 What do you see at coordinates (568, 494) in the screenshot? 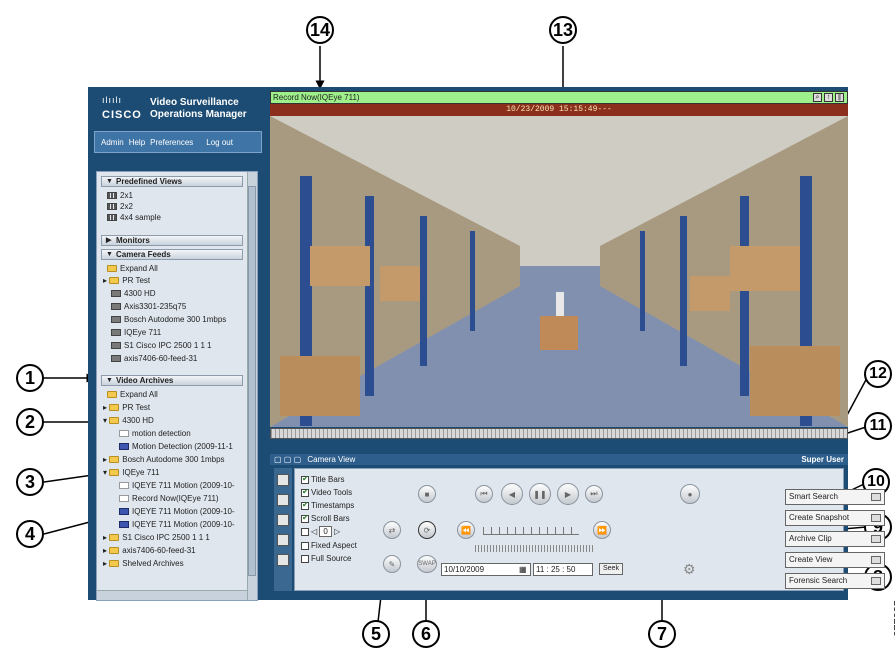
I see `play-icon: ▶` at bounding box center [568, 494].